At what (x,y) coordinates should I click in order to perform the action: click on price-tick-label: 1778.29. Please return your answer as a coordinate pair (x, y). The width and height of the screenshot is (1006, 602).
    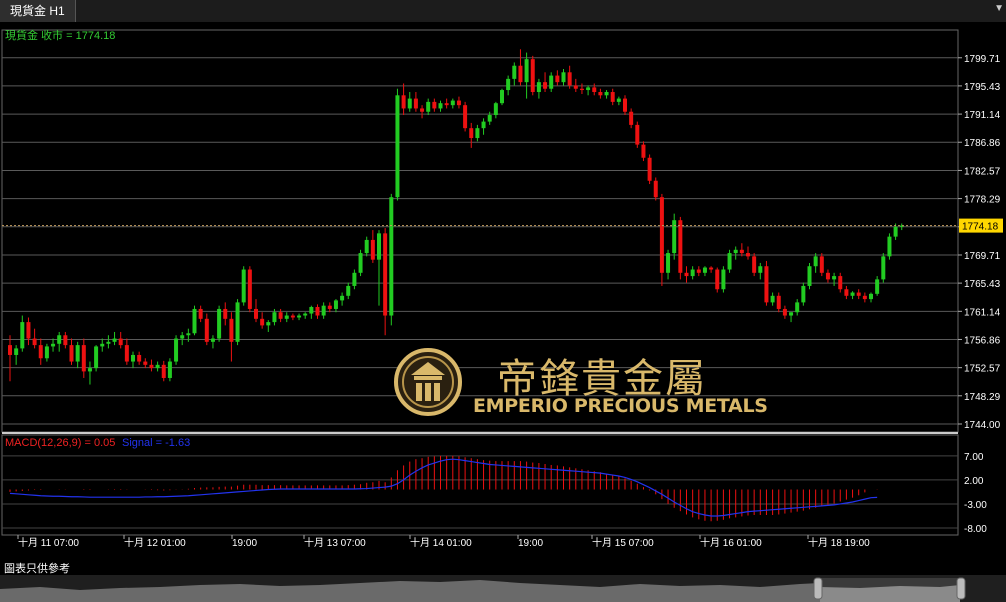
    Looking at the image, I should click on (982, 200).